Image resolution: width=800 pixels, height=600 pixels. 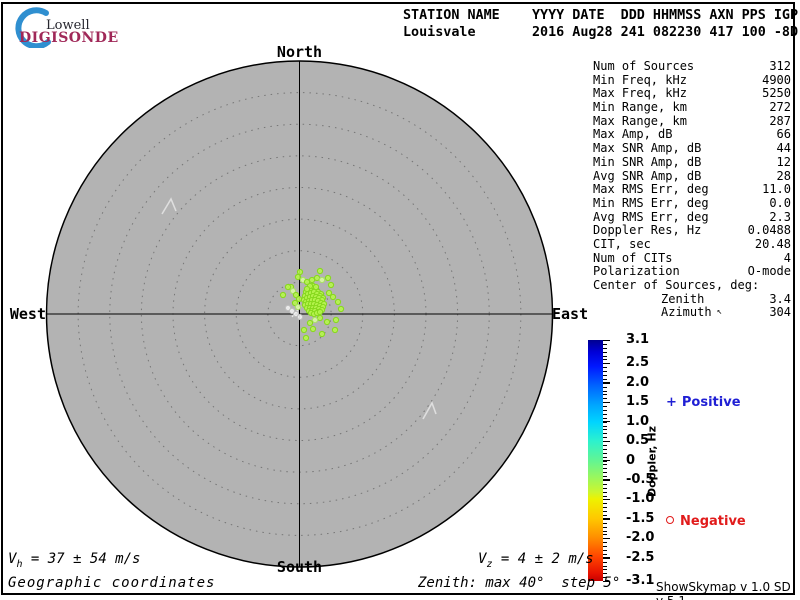 What do you see at coordinates (299, 567) in the screenshot?
I see `compass-label-south: South` at bounding box center [299, 567].